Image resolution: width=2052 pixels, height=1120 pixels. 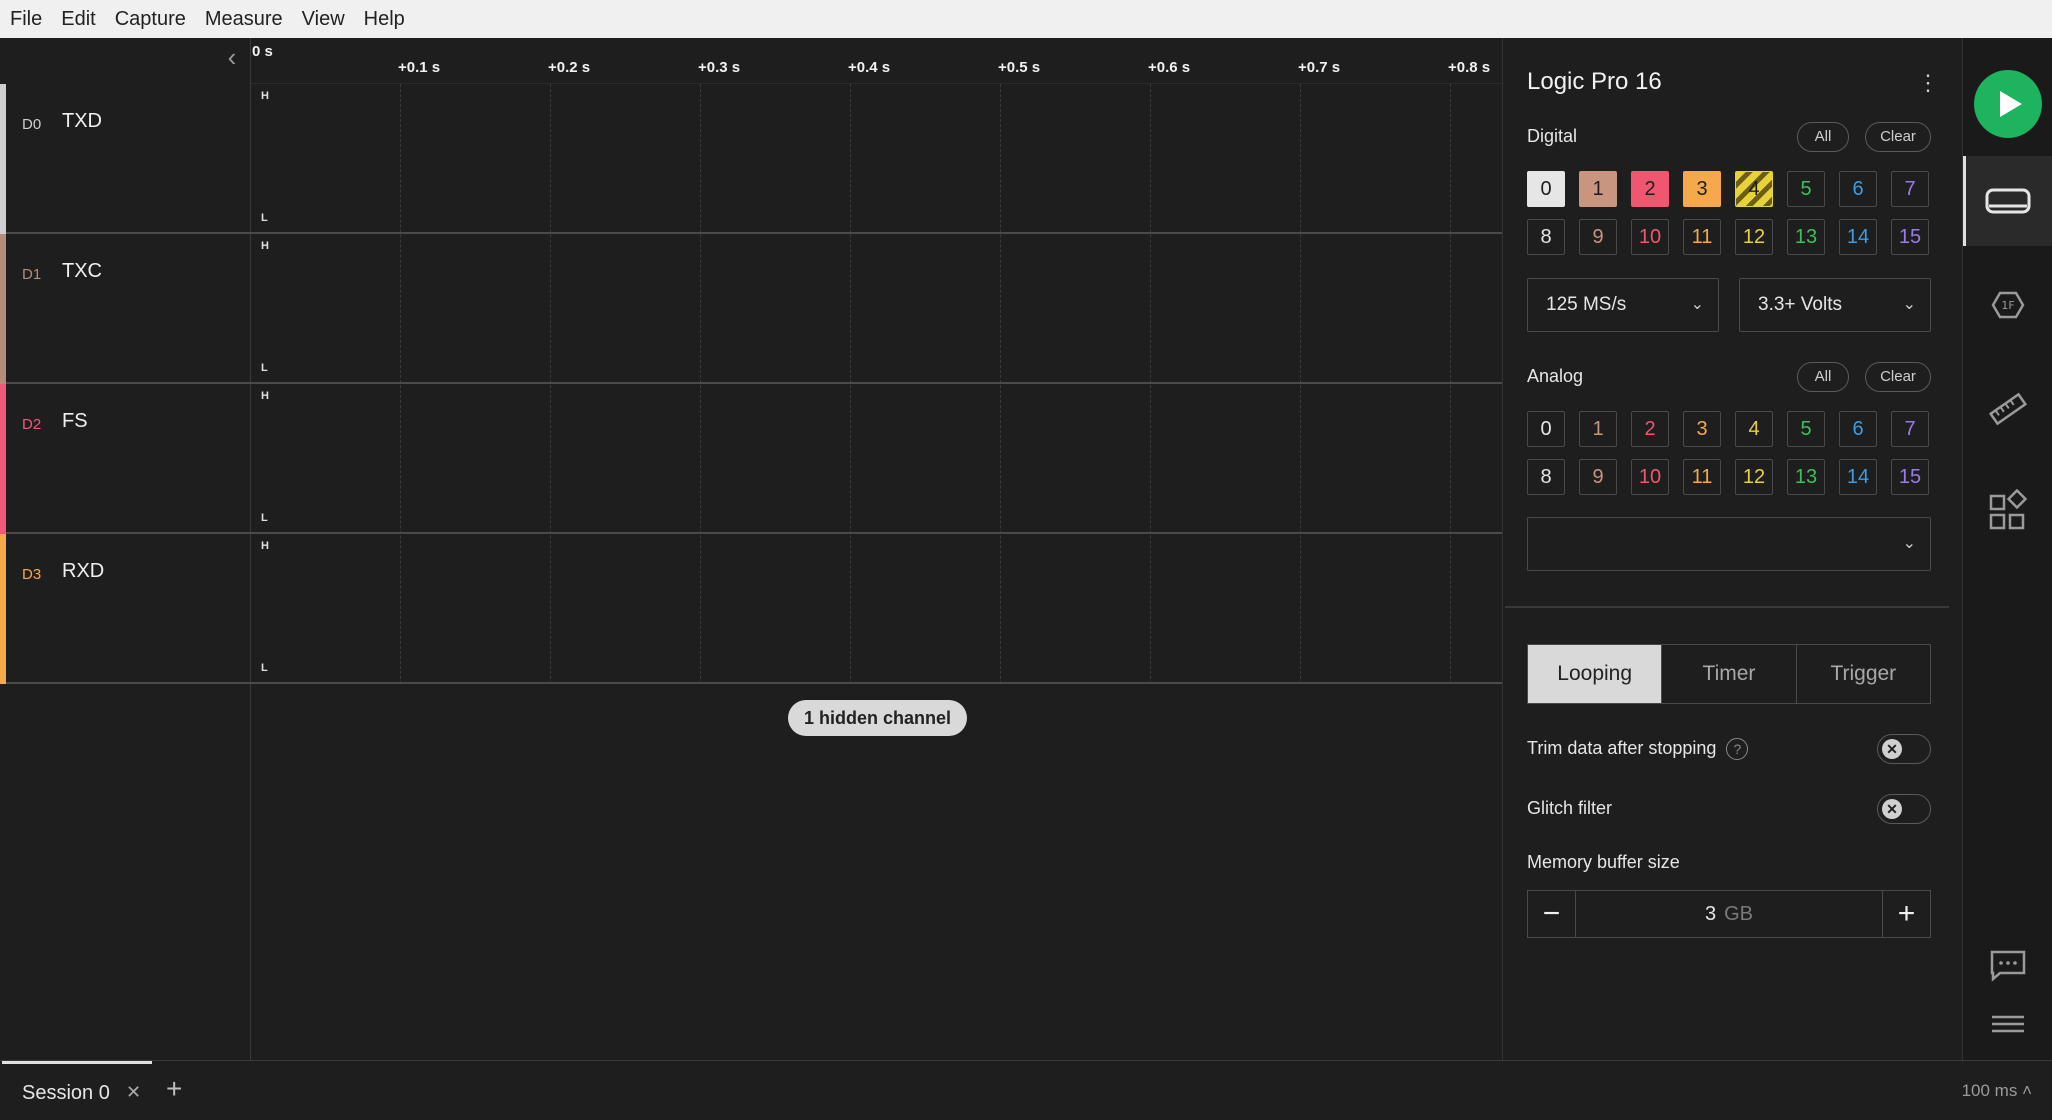 I want to click on channel-row: D1 TXC H L, so click(x=751, y=309).